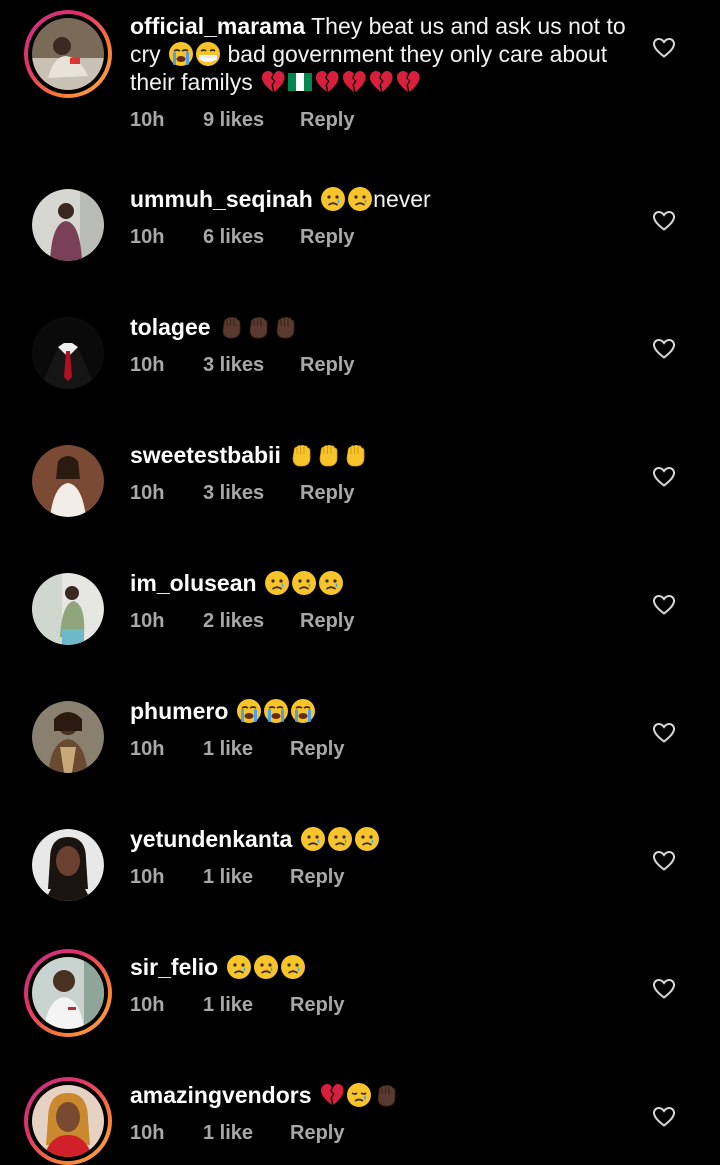 The image size is (720, 1165). Describe the element at coordinates (380, 967) in the screenshot. I see `comment-text: sir_felio` at that location.